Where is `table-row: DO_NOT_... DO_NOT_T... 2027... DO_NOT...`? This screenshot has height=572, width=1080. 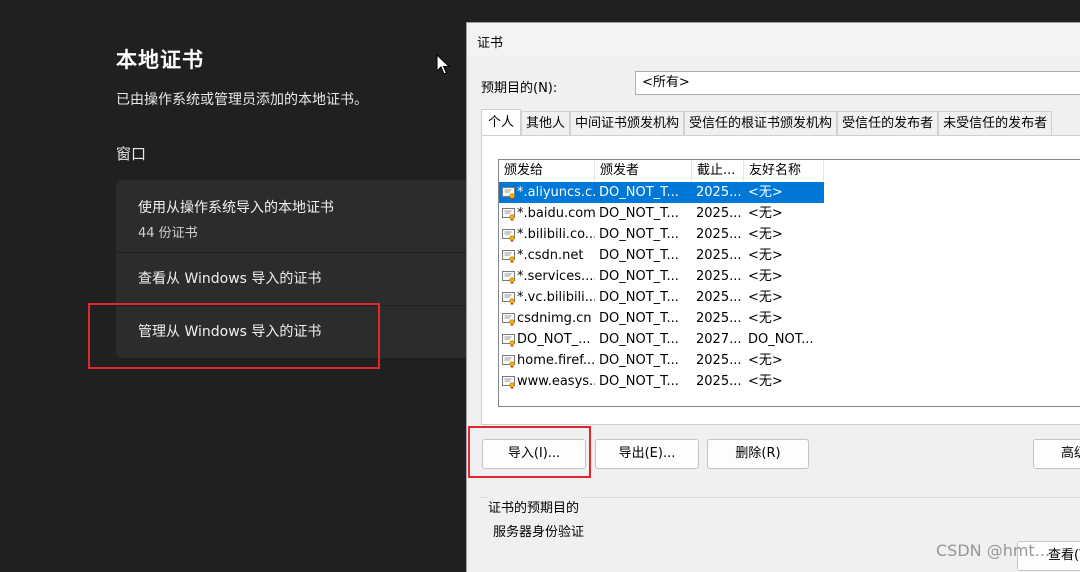
table-row: DO_NOT_... DO_NOT_T... 2027... DO_NOT... is located at coordinates (661, 339).